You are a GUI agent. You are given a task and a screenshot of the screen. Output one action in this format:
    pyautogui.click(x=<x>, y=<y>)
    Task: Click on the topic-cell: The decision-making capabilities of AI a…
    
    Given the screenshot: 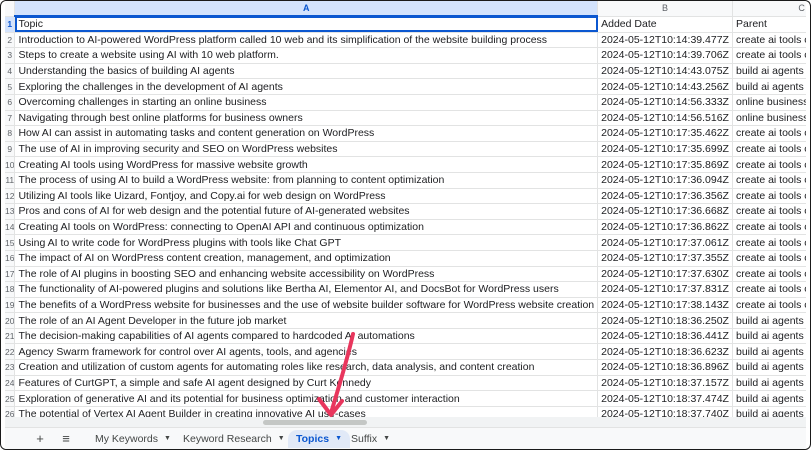 What is the action you would take?
    pyautogui.click(x=306, y=336)
    